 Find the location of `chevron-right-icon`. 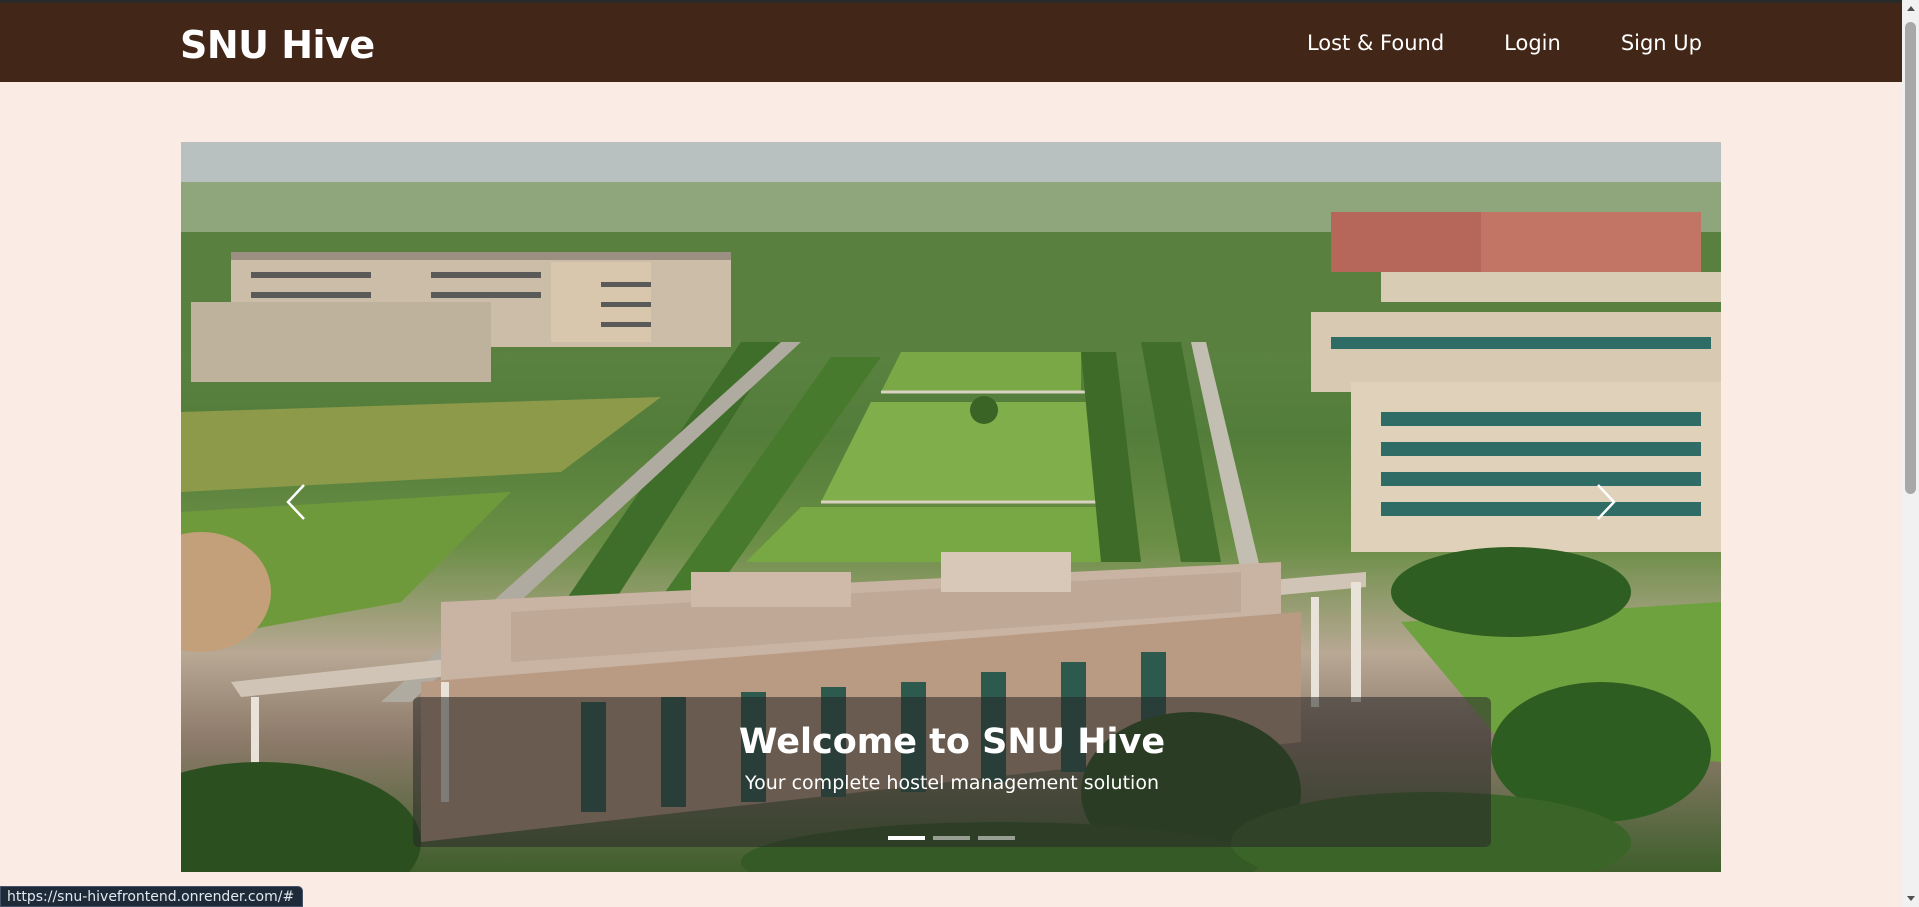

chevron-right-icon is located at coordinates (1606, 502).